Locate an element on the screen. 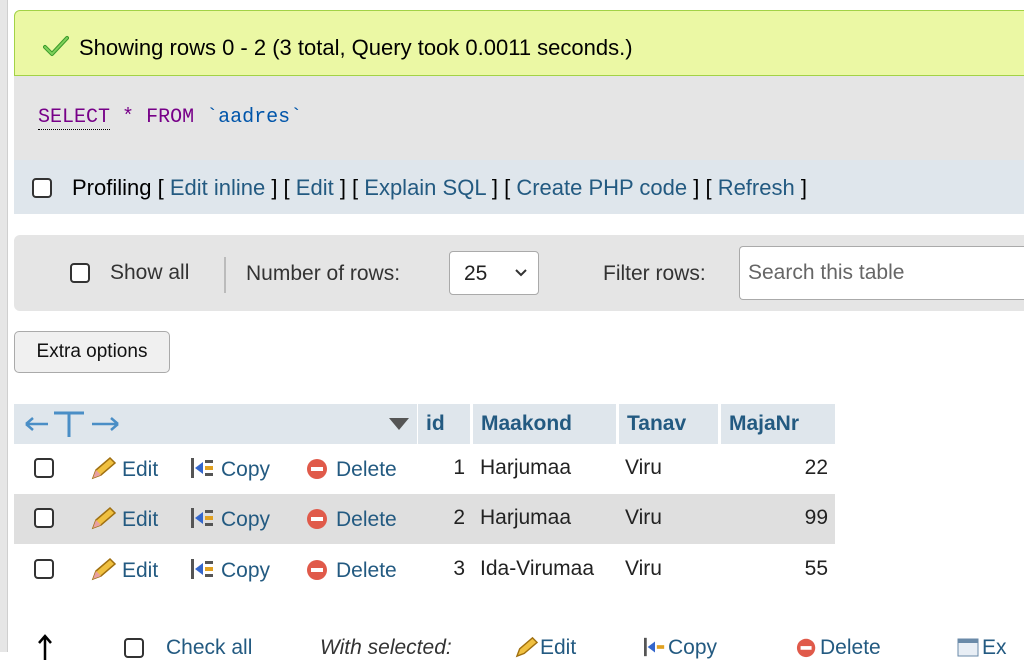 The height and width of the screenshot is (662, 1024). chevron-down-icon is located at coordinates (521, 273).